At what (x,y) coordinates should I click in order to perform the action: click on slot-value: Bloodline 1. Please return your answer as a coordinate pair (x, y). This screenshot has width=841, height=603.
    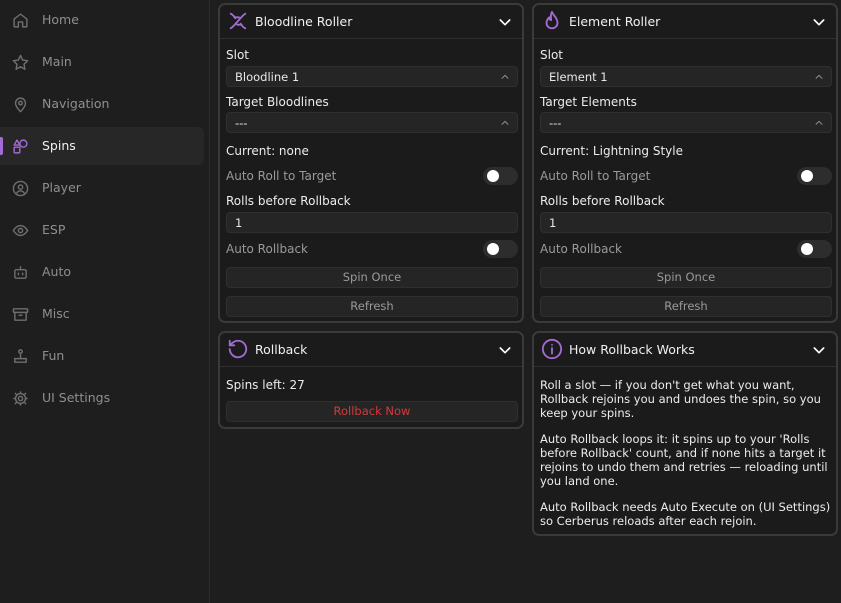
    Looking at the image, I should click on (267, 77).